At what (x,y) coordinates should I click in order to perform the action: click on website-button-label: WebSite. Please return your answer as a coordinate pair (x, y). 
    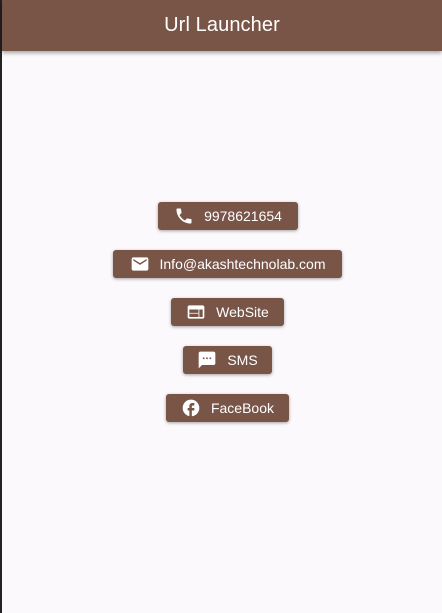
    Looking at the image, I should click on (242, 312).